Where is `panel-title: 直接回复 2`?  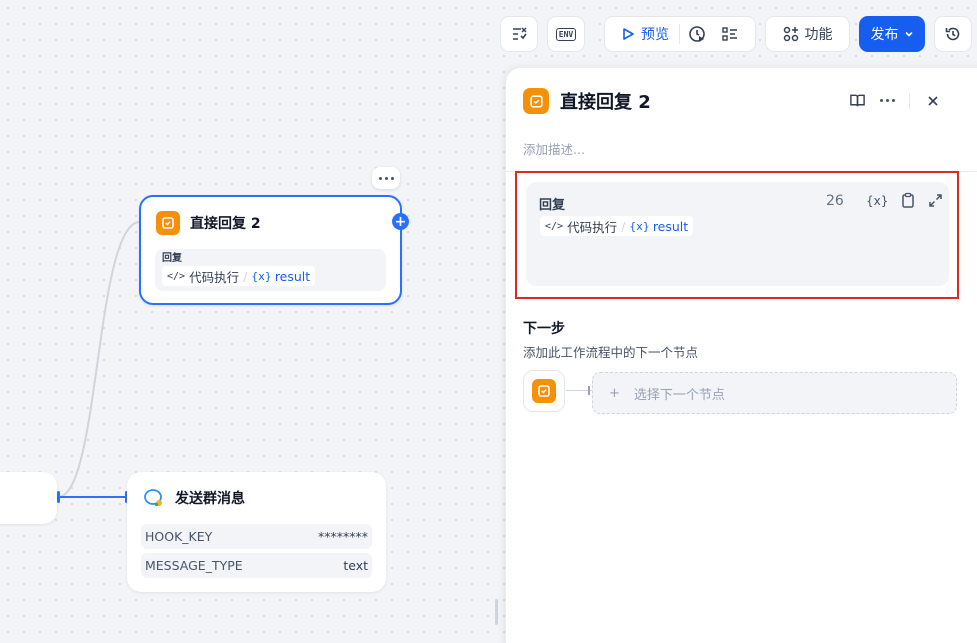 panel-title: 直接回复 2 is located at coordinates (605, 102).